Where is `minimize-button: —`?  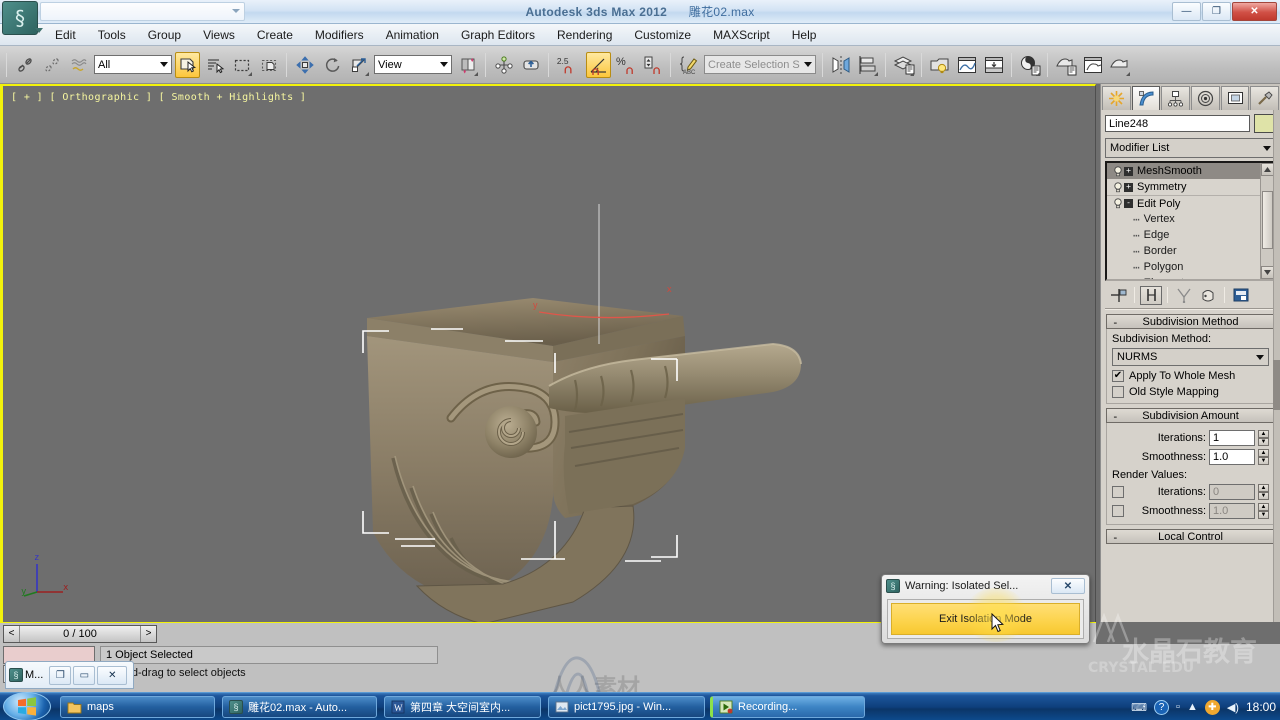
minimize-button: — is located at coordinates (1186, 11).